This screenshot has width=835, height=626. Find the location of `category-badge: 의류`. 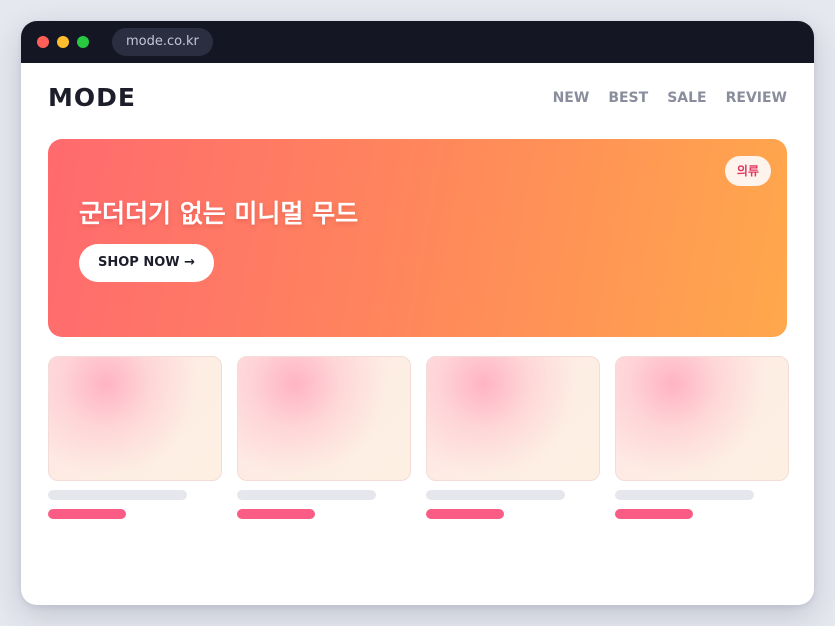

category-badge: 의류 is located at coordinates (747, 171).